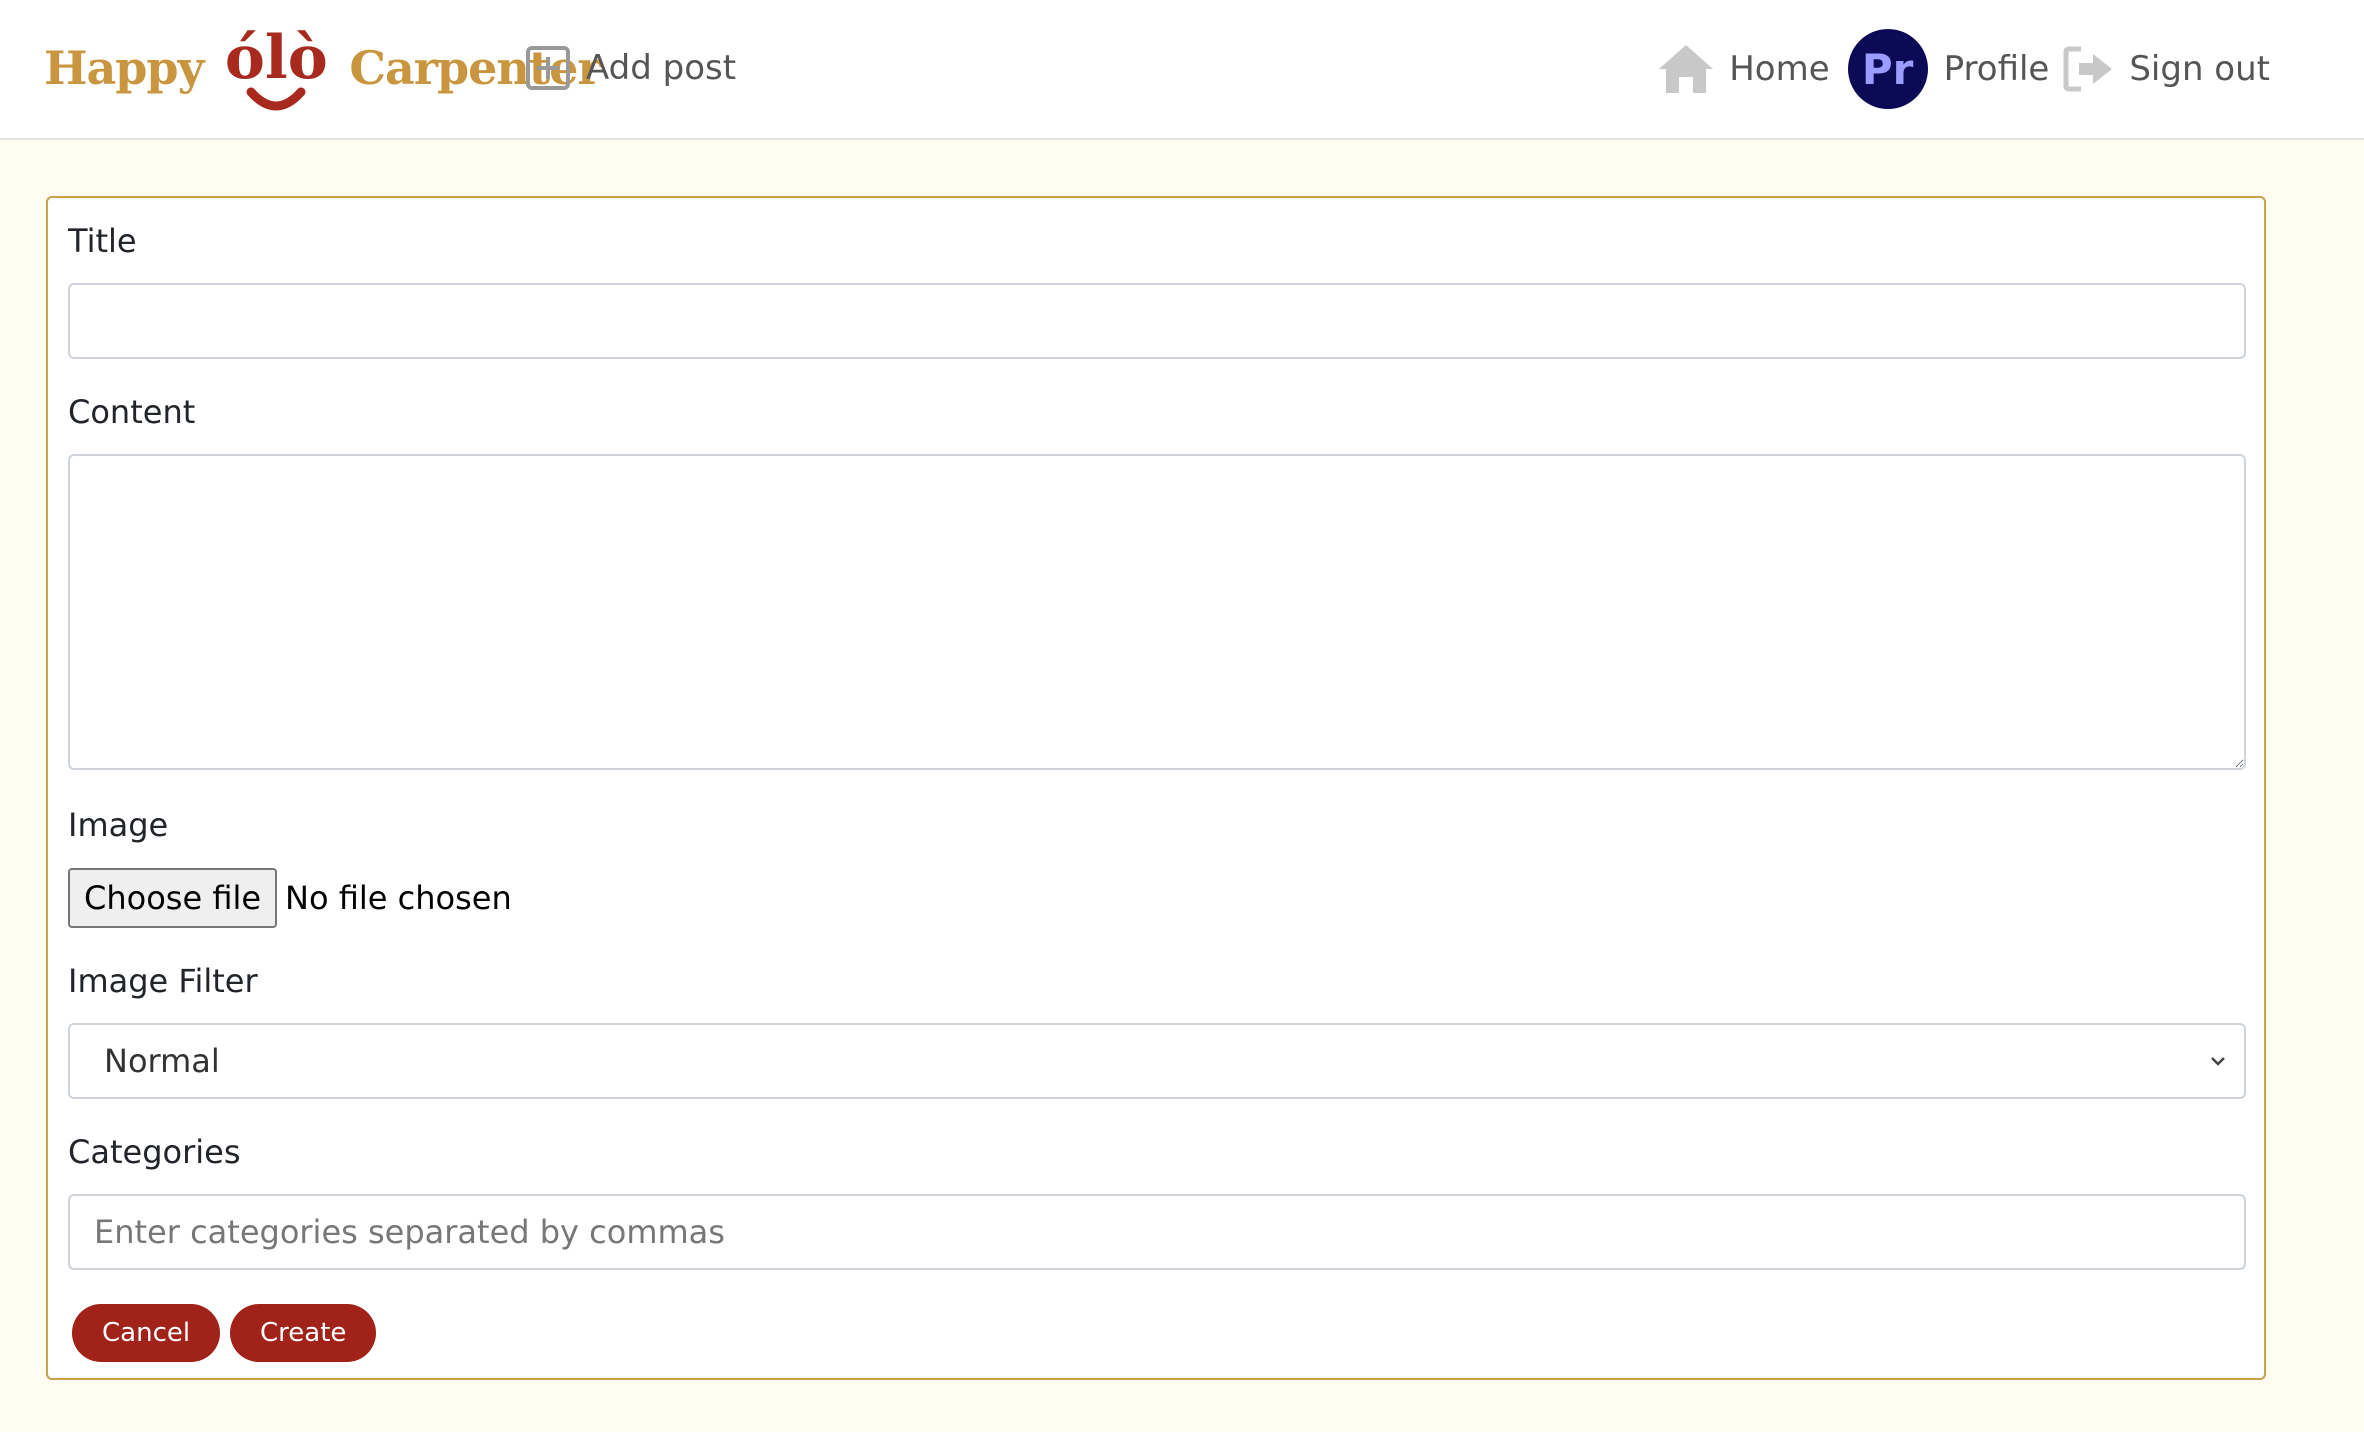 The image size is (2364, 1432). I want to click on sign-out-link: Sign out, so click(2166, 69).